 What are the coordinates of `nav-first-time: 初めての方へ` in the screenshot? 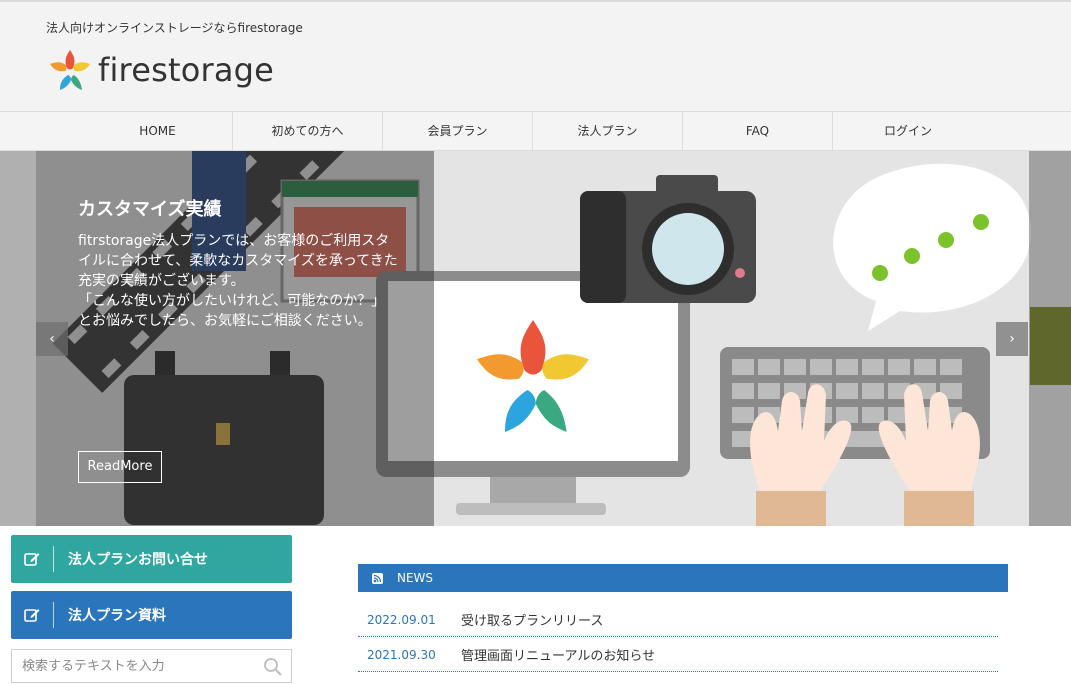 It's located at (308, 131).